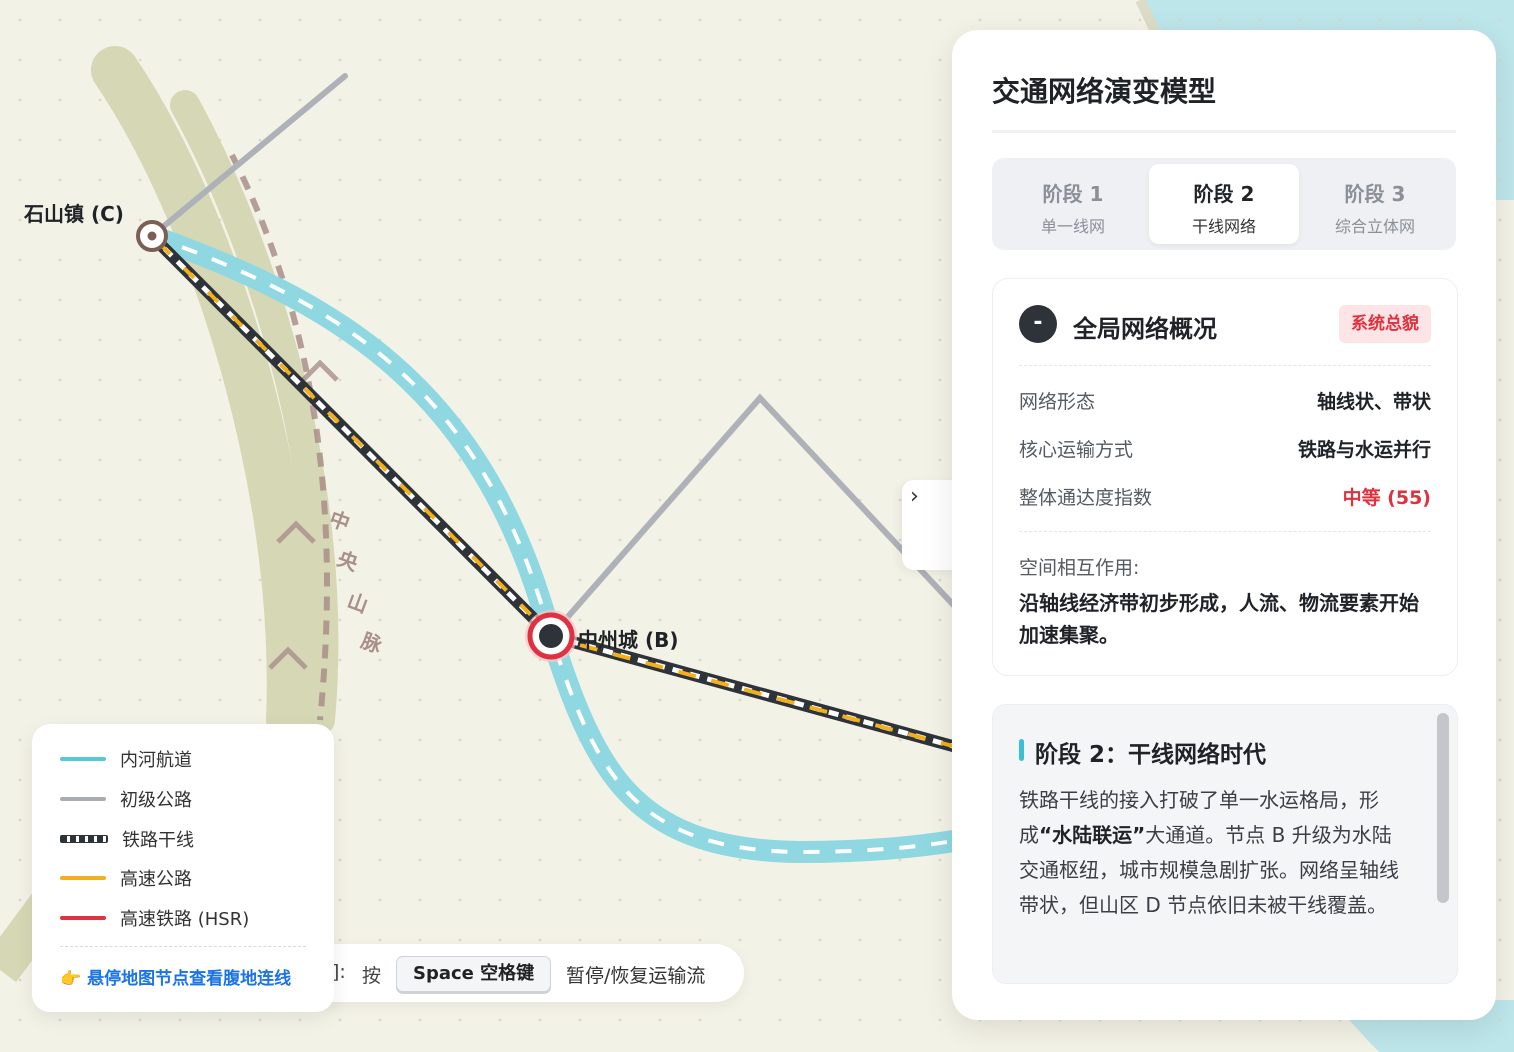  I want to click on legend-item-road: 初级公路, so click(126, 799).